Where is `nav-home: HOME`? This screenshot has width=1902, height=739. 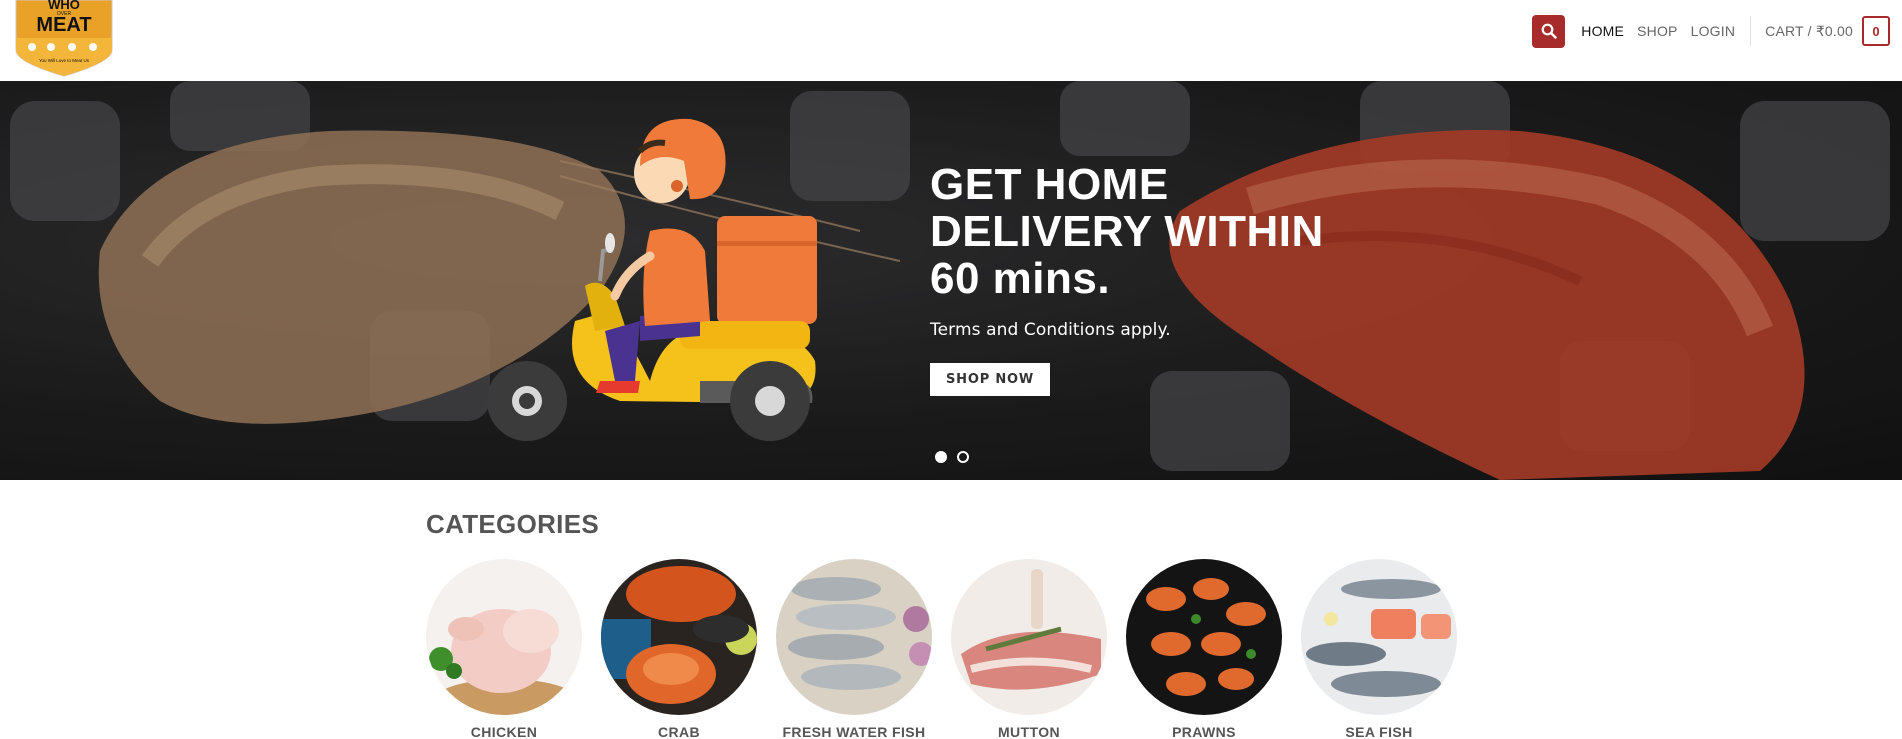
nav-home: HOME is located at coordinates (1602, 31).